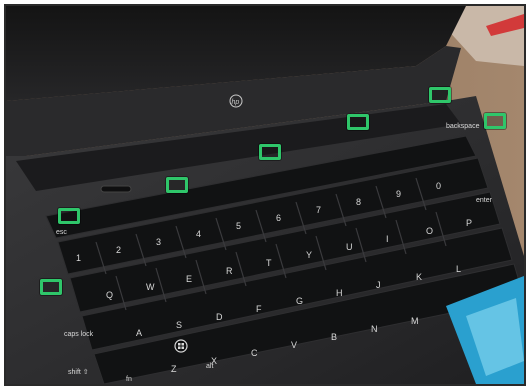  What do you see at coordinates (374, 329) in the screenshot?
I see `key-n: N` at bounding box center [374, 329].